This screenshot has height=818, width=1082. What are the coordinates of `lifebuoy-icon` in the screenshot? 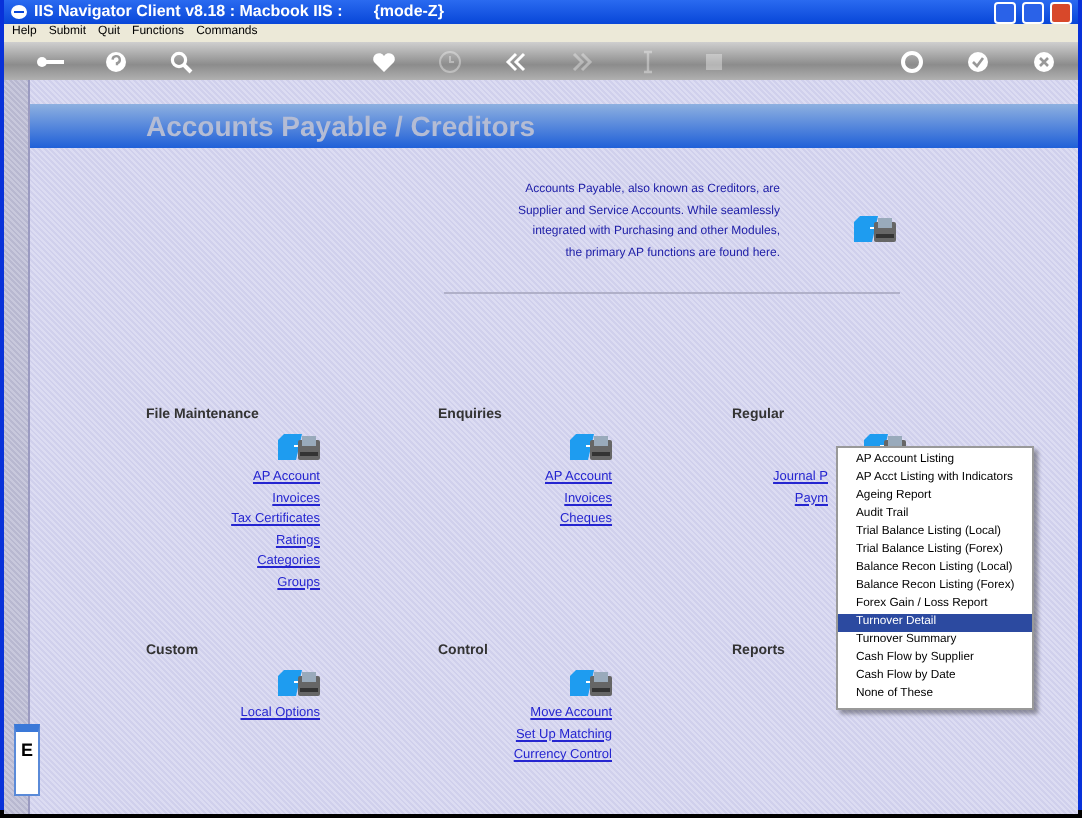 It's located at (911, 61).